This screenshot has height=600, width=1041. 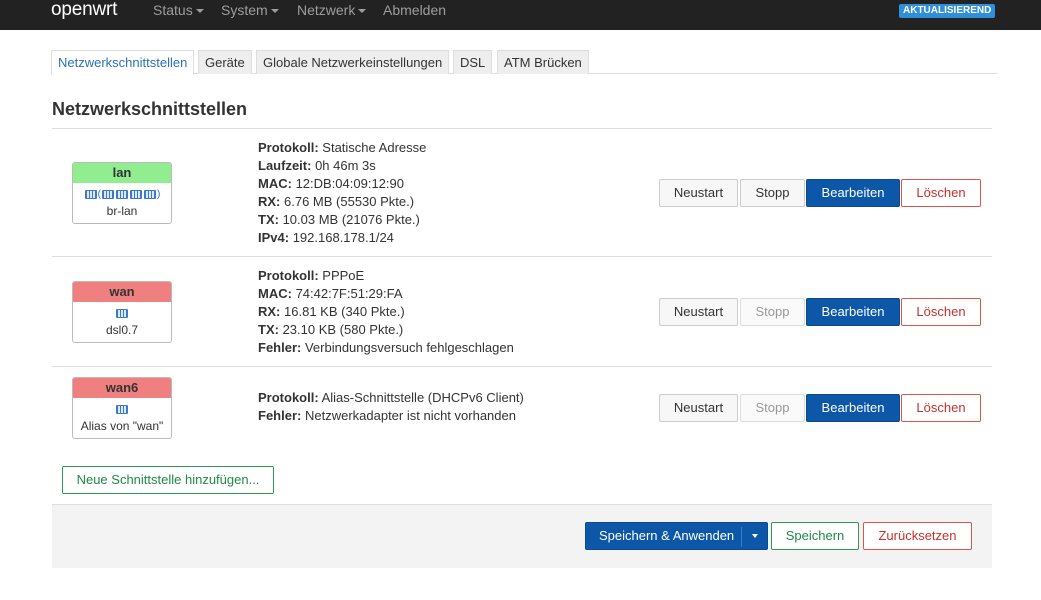 I want to click on network-ports-icon: (), so click(x=122, y=195).